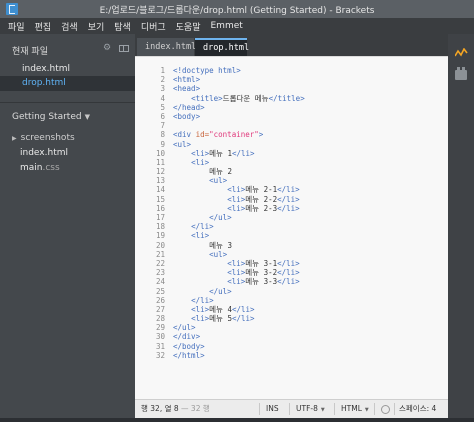  What do you see at coordinates (263, 282) in the screenshot?
I see `code-line: <li>메뉴 3-3</li>` at bounding box center [263, 282].